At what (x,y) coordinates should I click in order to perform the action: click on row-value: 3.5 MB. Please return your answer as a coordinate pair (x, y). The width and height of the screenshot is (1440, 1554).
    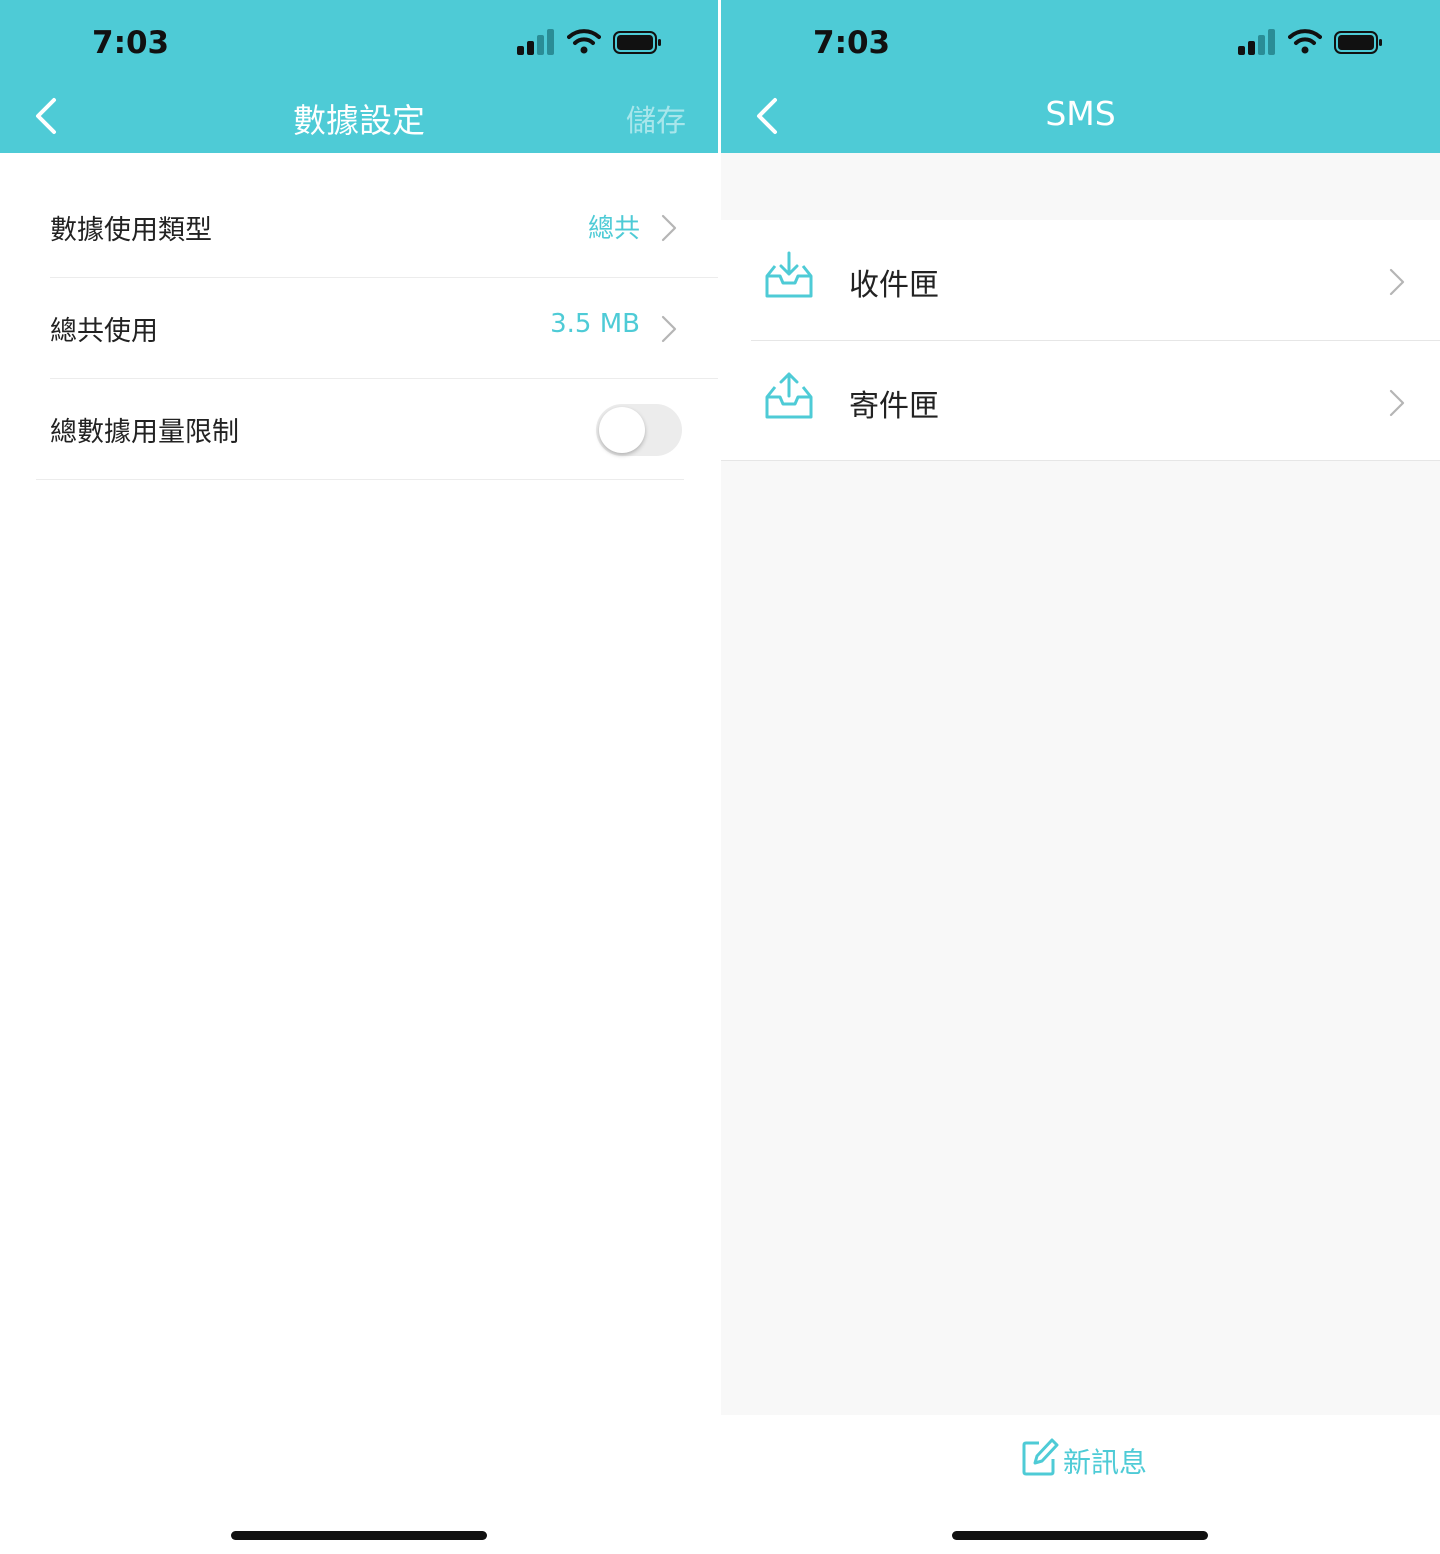
    Looking at the image, I should click on (595, 324).